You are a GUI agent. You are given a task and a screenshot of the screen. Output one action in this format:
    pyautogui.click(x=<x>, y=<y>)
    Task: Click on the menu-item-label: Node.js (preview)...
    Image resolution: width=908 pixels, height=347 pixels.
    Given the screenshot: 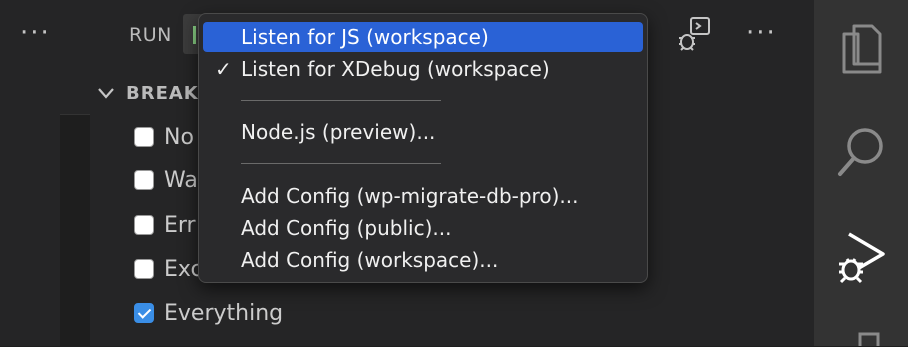 What is the action you would take?
    pyautogui.click(x=338, y=132)
    